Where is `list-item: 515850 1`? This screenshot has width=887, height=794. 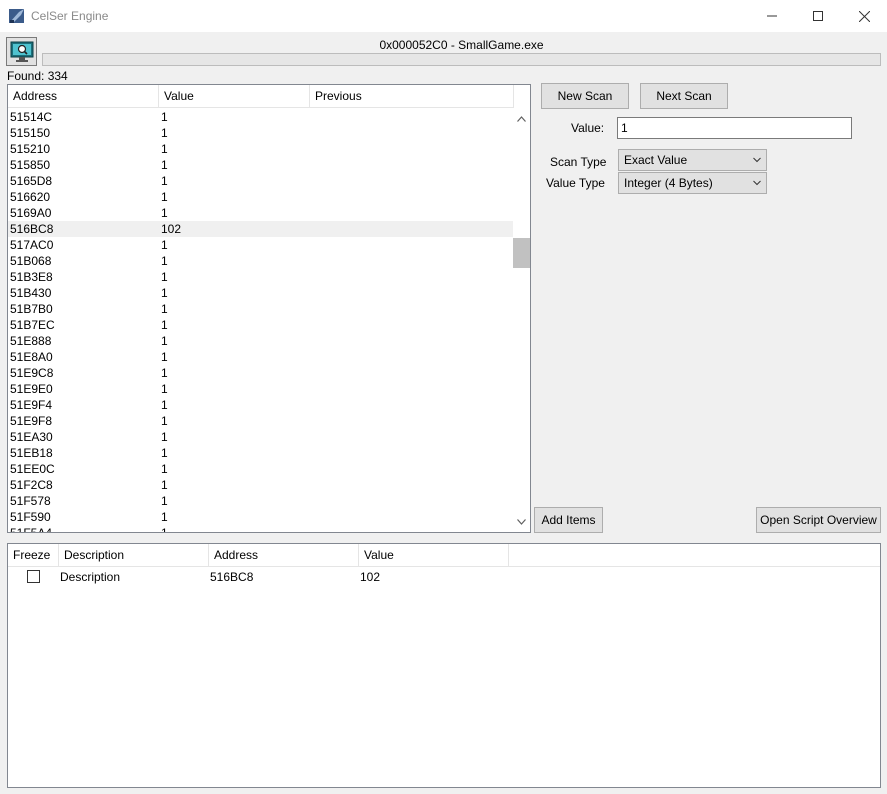
list-item: 515850 1 is located at coordinates (261, 165).